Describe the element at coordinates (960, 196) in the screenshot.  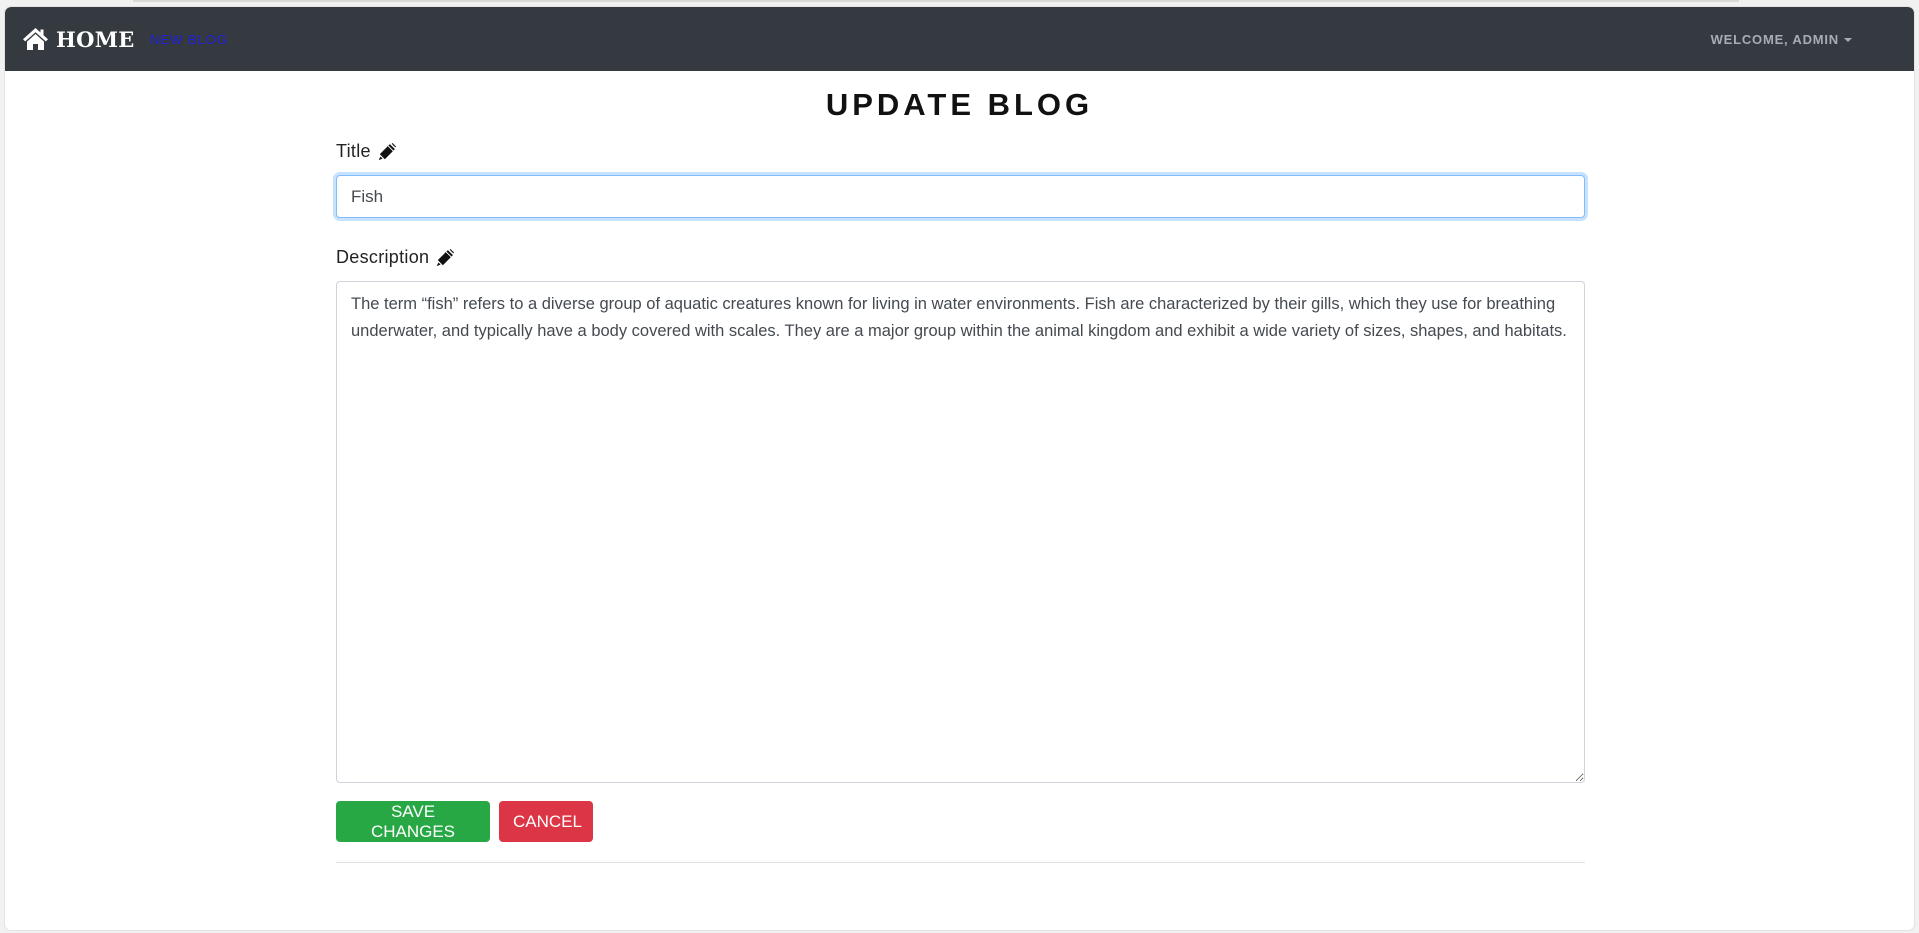
I see `title-input` at that location.